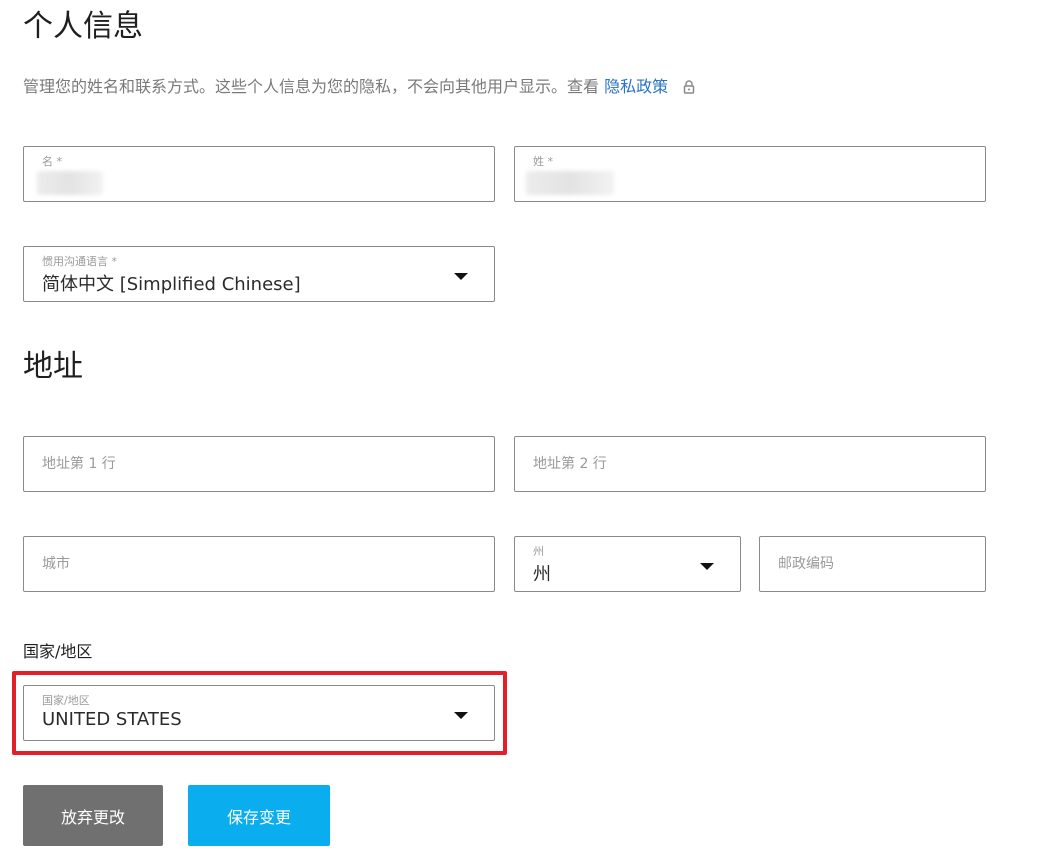 Image resolution: width=1045 pixels, height=868 pixels. What do you see at coordinates (806, 564) in the screenshot?
I see `zip-code-placeholder: 邮政编码` at bounding box center [806, 564].